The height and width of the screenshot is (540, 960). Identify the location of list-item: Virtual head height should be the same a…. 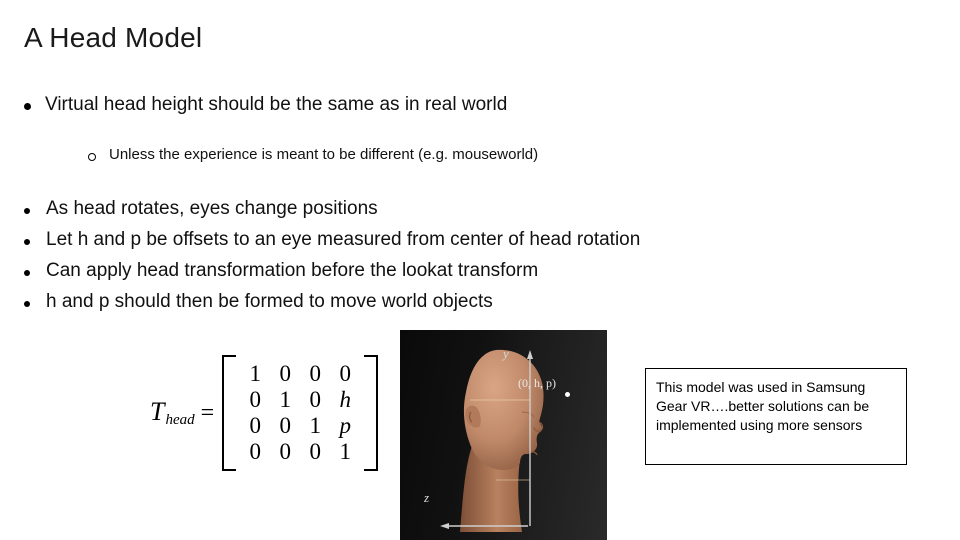
(265, 105).